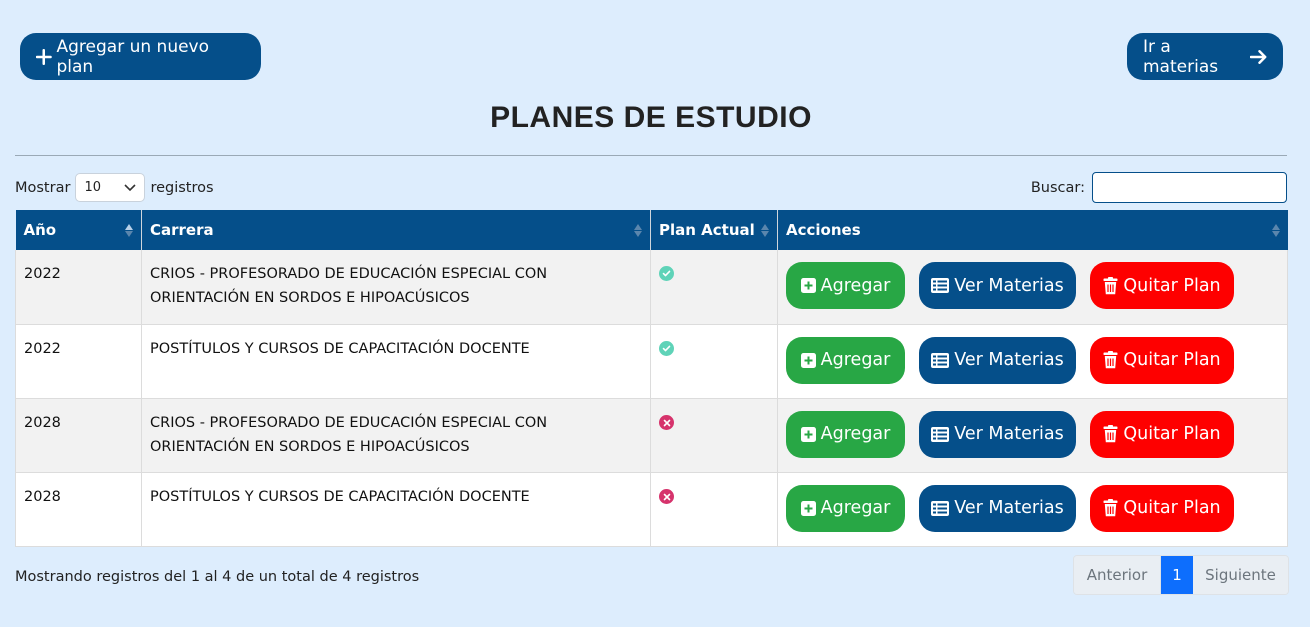 This screenshot has height=627, width=1310. Describe the element at coordinates (1189, 187) in the screenshot. I see `search-input` at that location.